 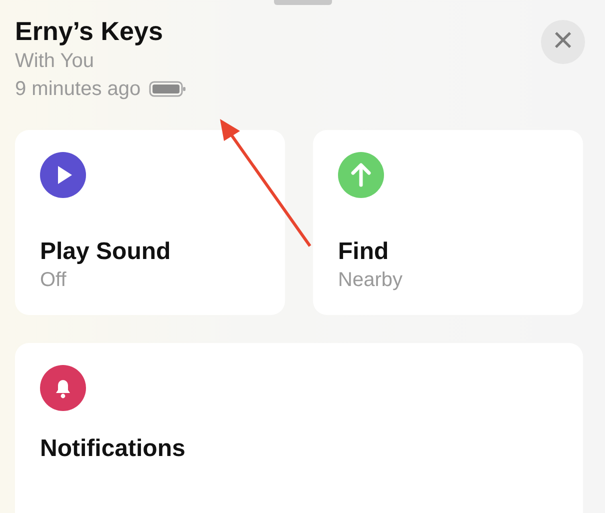 I want to click on item-title: Erny’s Keys, so click(x=89, y=31).